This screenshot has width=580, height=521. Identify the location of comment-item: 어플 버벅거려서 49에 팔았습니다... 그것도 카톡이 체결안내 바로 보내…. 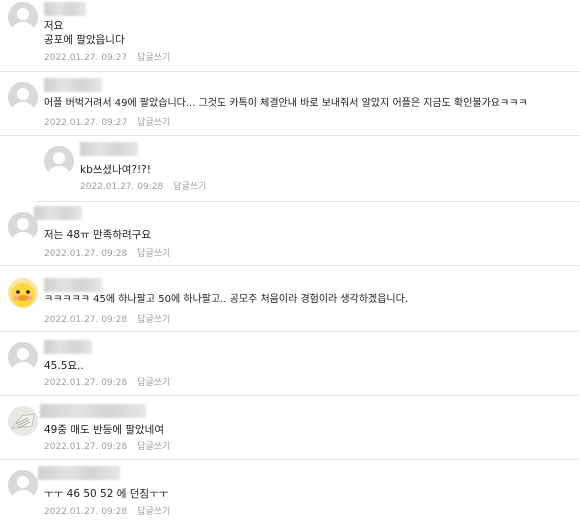
(290, 104).